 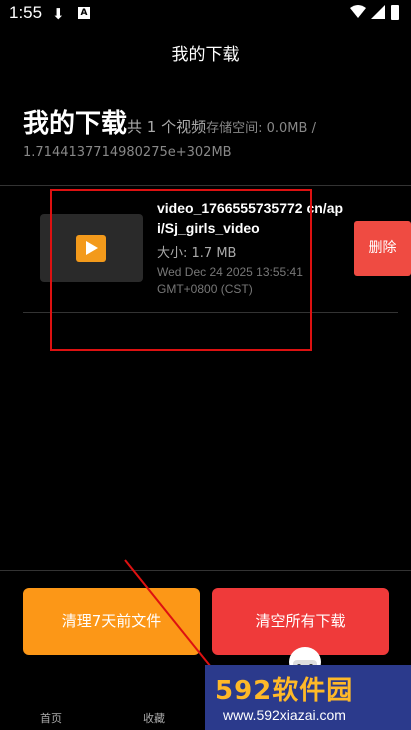 What do you see at coordinates (170, 616) in the screenshot?
I see `red-arrow` at bounding box center [170, 616].